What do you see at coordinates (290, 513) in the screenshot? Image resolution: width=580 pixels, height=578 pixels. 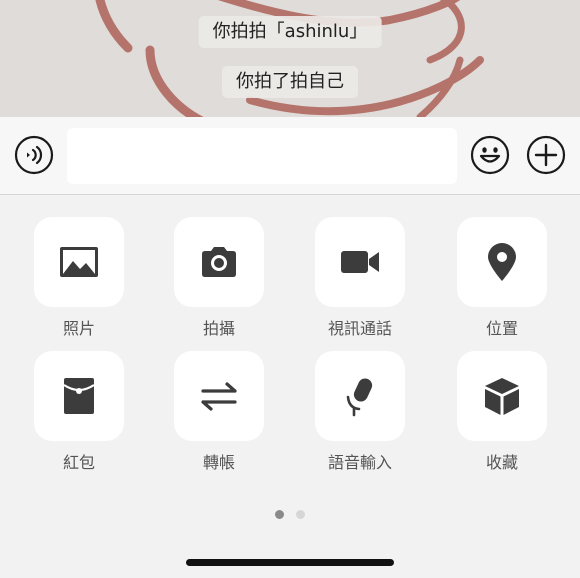 I see `page-indicator` at bounding box center [290, 513].